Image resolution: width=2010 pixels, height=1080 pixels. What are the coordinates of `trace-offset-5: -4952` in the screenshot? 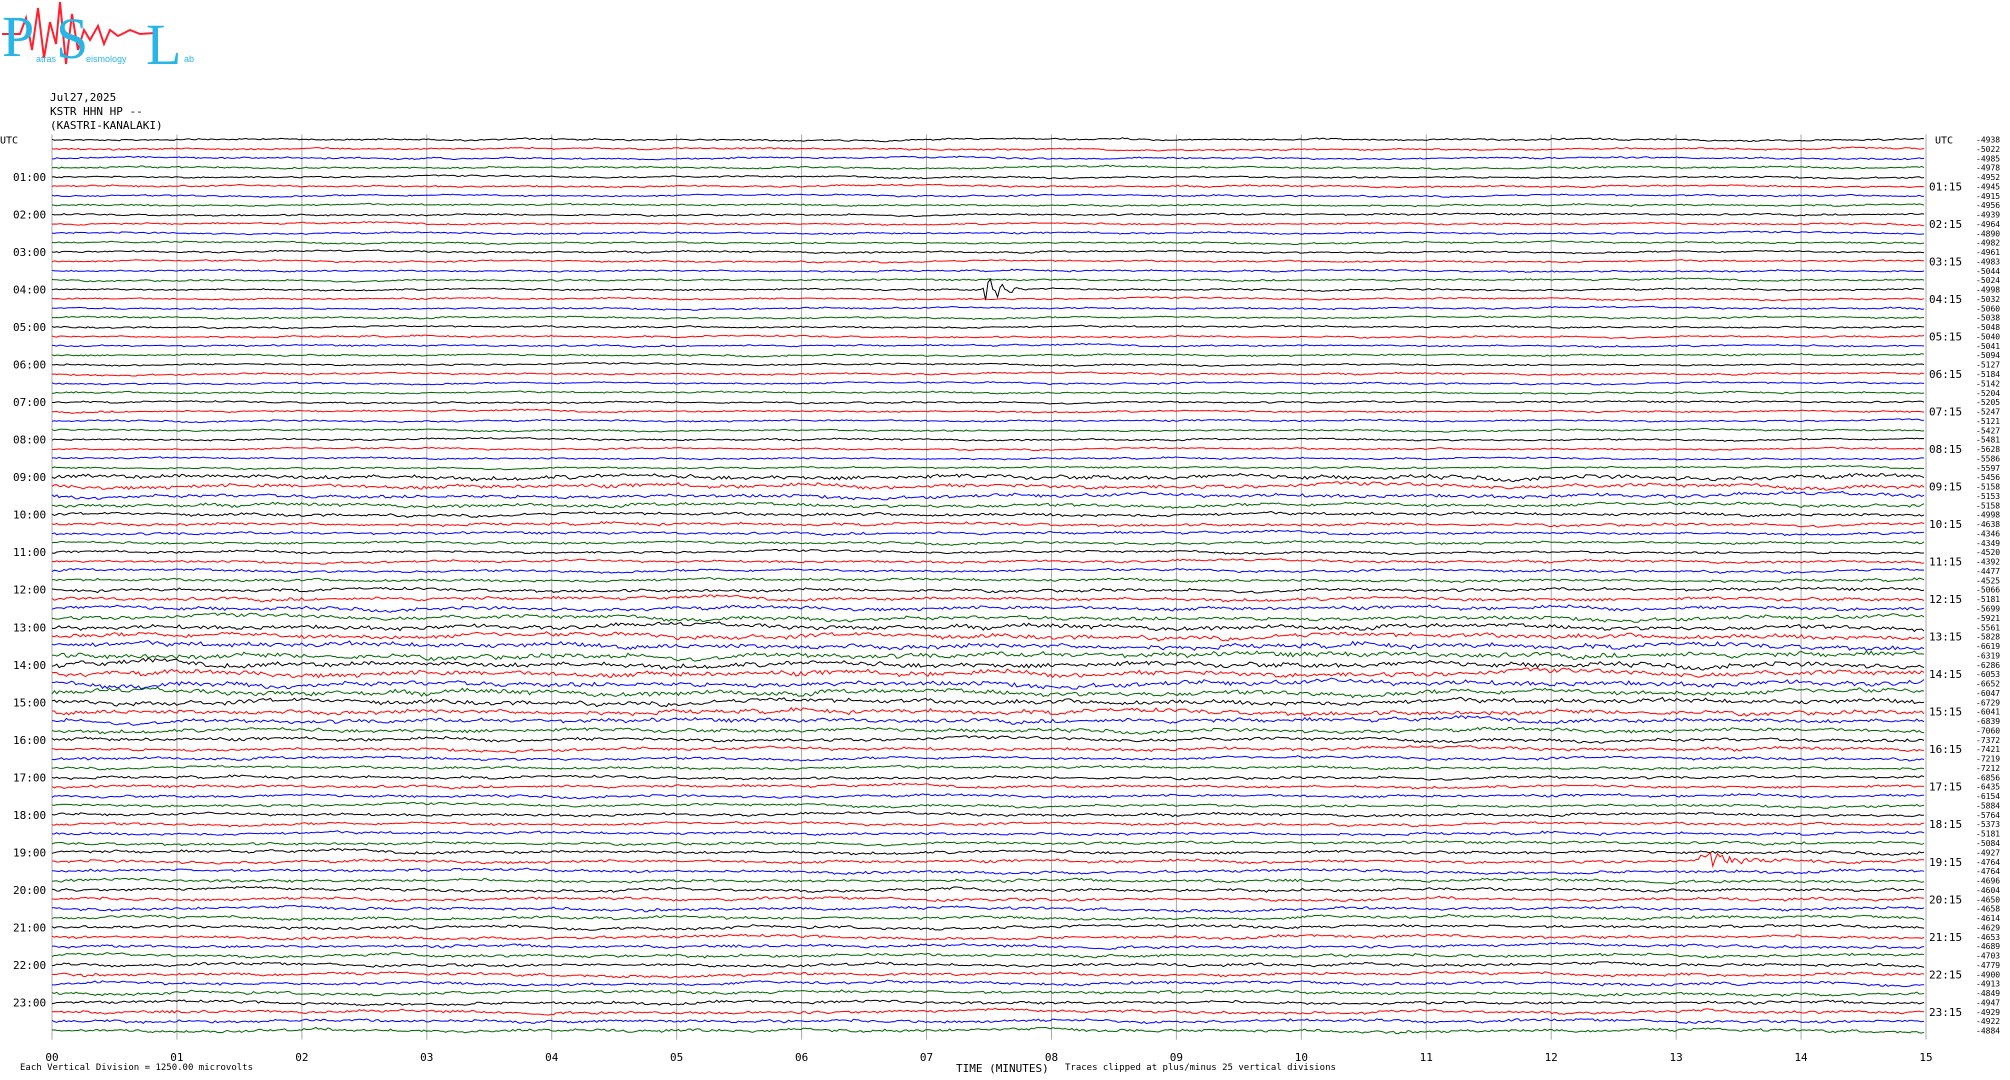 It's located at (1988, 177).